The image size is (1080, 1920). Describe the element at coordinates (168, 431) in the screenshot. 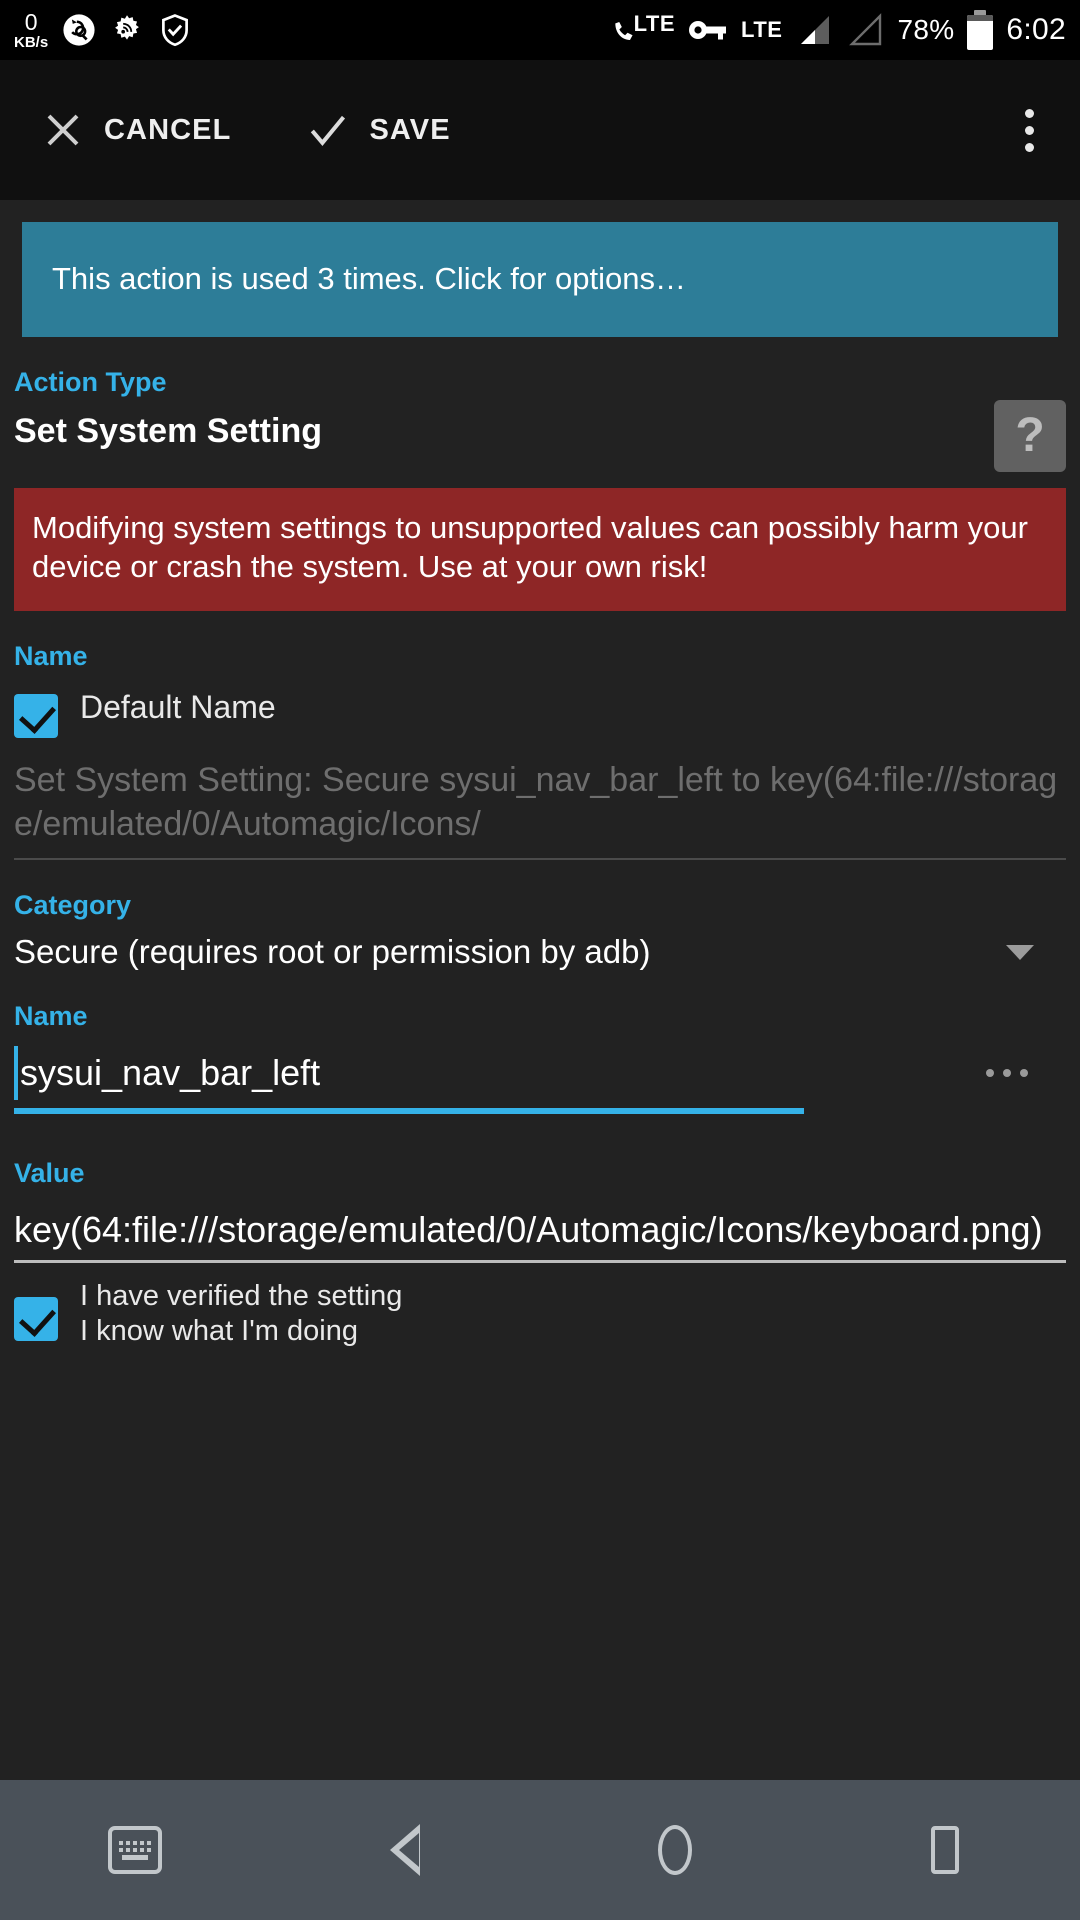

I see `action-type-value: Set System Setting` at that location.